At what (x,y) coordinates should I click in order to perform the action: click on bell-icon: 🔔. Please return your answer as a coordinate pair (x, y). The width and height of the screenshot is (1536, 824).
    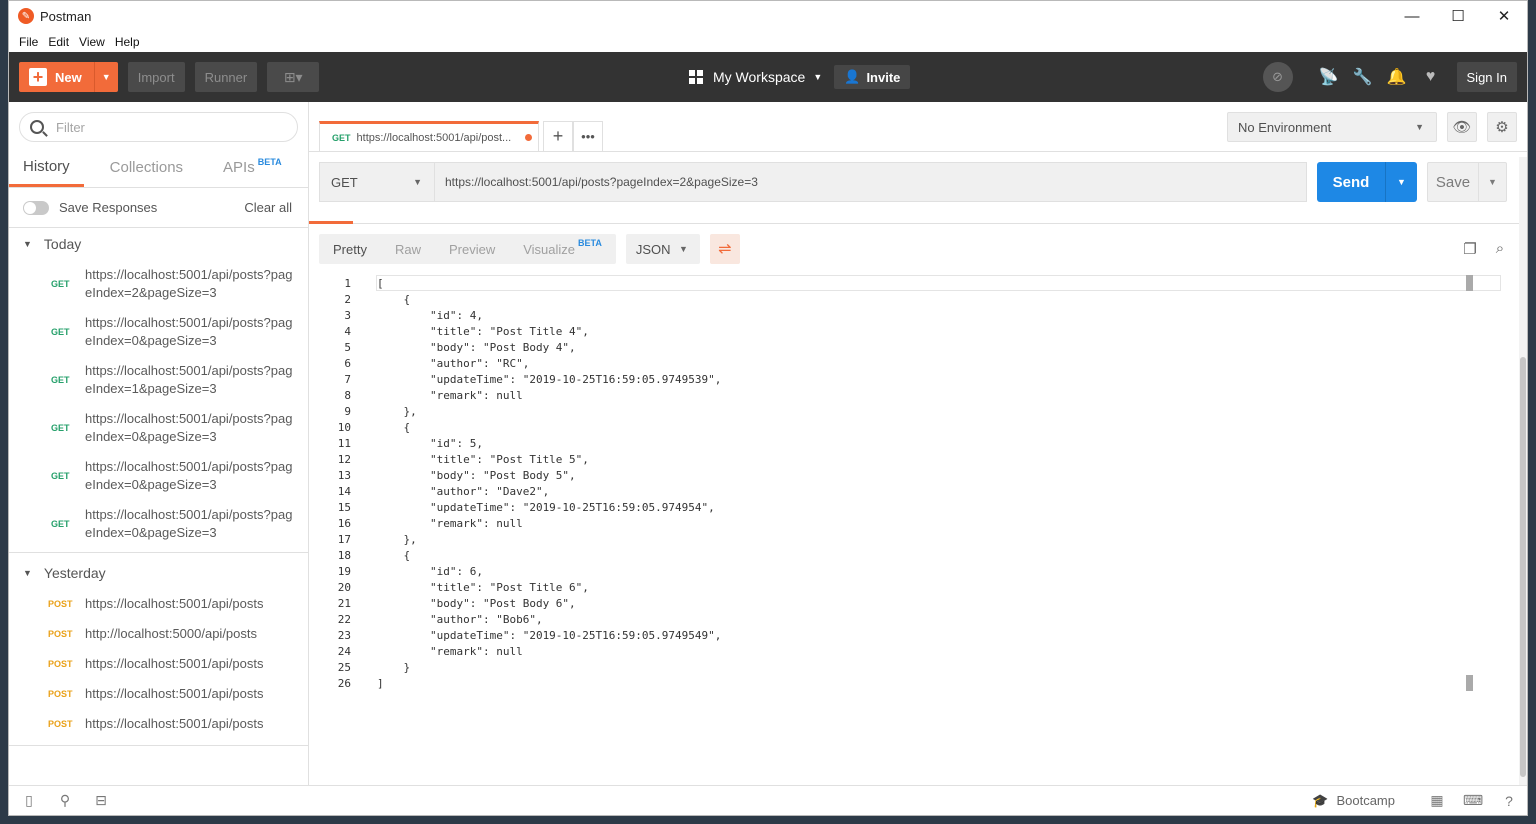
    Looking at the image, I should click on (1397, 77).